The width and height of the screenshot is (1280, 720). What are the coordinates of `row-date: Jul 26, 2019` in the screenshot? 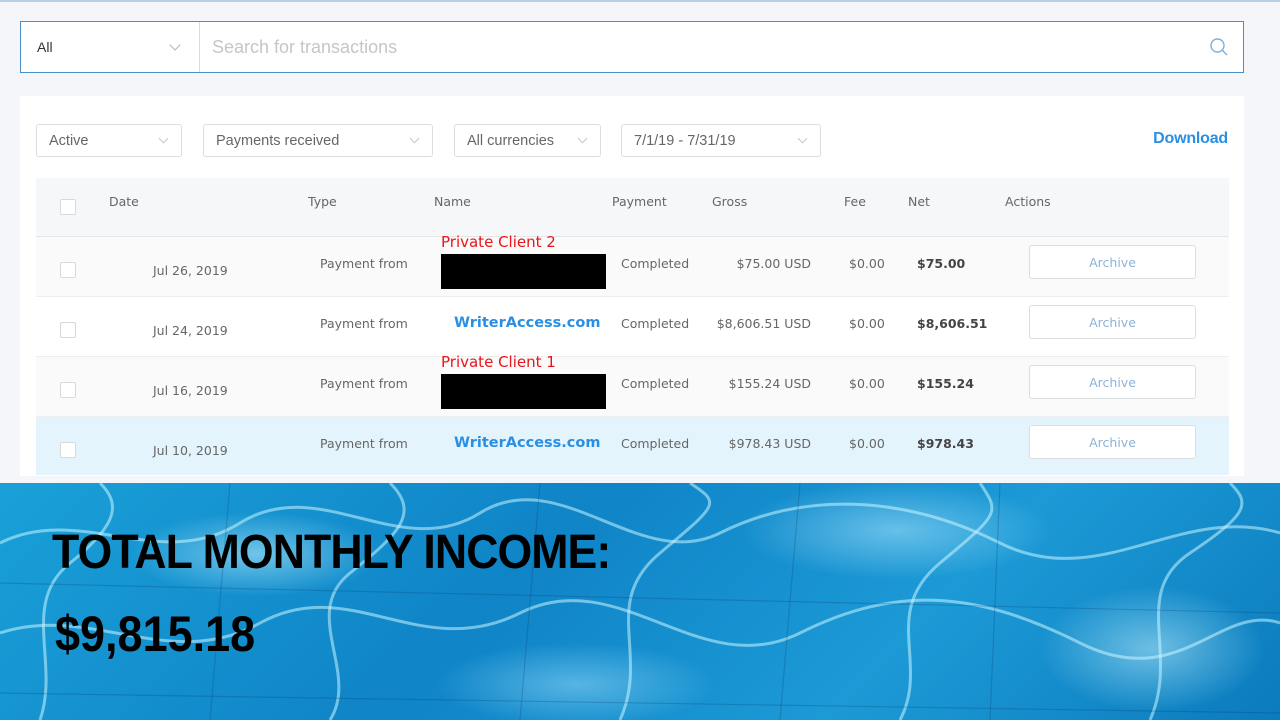 It's located at (190, 270).